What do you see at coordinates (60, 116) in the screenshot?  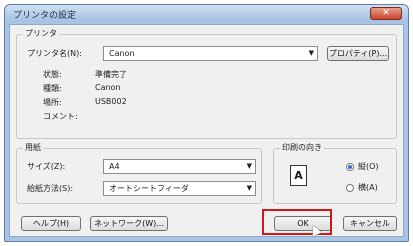 I see `comment-label: コメント:` at bounding box center [60, 116].